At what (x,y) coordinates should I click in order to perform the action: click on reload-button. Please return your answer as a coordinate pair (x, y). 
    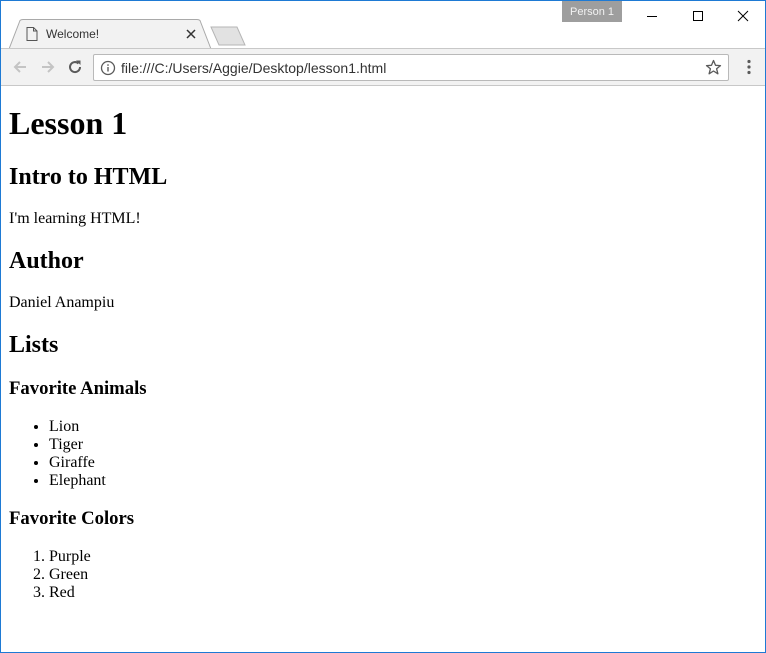
    Looking at the image, I should click on (75, 67).